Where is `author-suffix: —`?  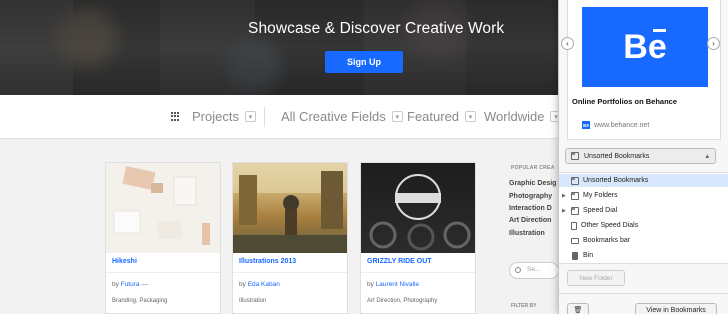 author-suffix: — is located at coordinates (143, 284).